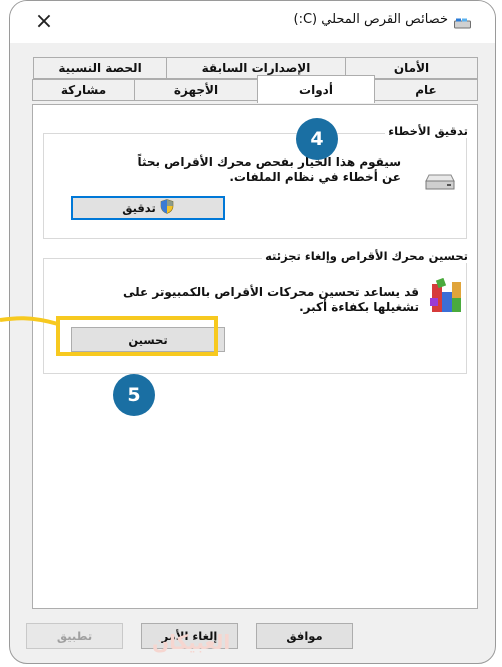 Image resolution: width=502 pixels, height=667 pixels. What do you see at coordinates (446, 297) in the screenshot?
I see `defrag-icon` at bounding box center [446, 297].